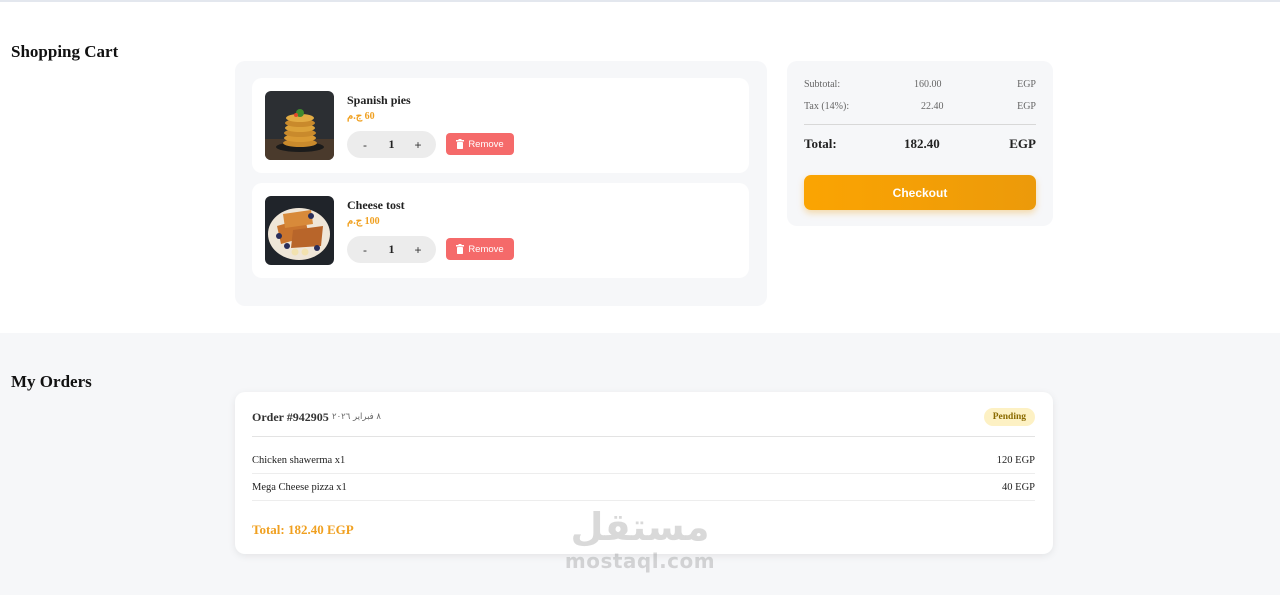 The width and height of the screenshot is (1280, 595). What do you see at coordinates (1026, 106) in the screenshot?
I see `tax-currency: EGP` at bounding box center [1026, 106].